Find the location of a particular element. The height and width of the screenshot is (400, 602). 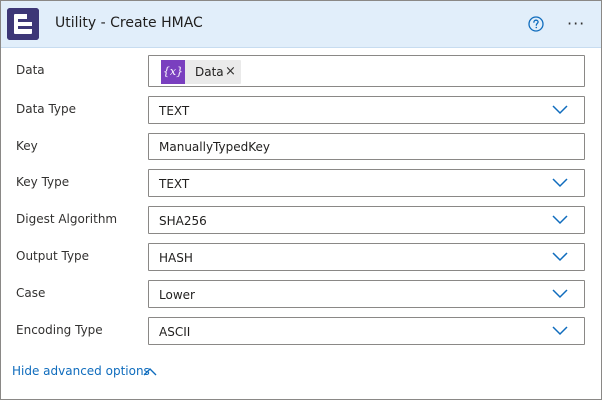

output-type-dropdown: HASH is located at coordinates (366, 257).